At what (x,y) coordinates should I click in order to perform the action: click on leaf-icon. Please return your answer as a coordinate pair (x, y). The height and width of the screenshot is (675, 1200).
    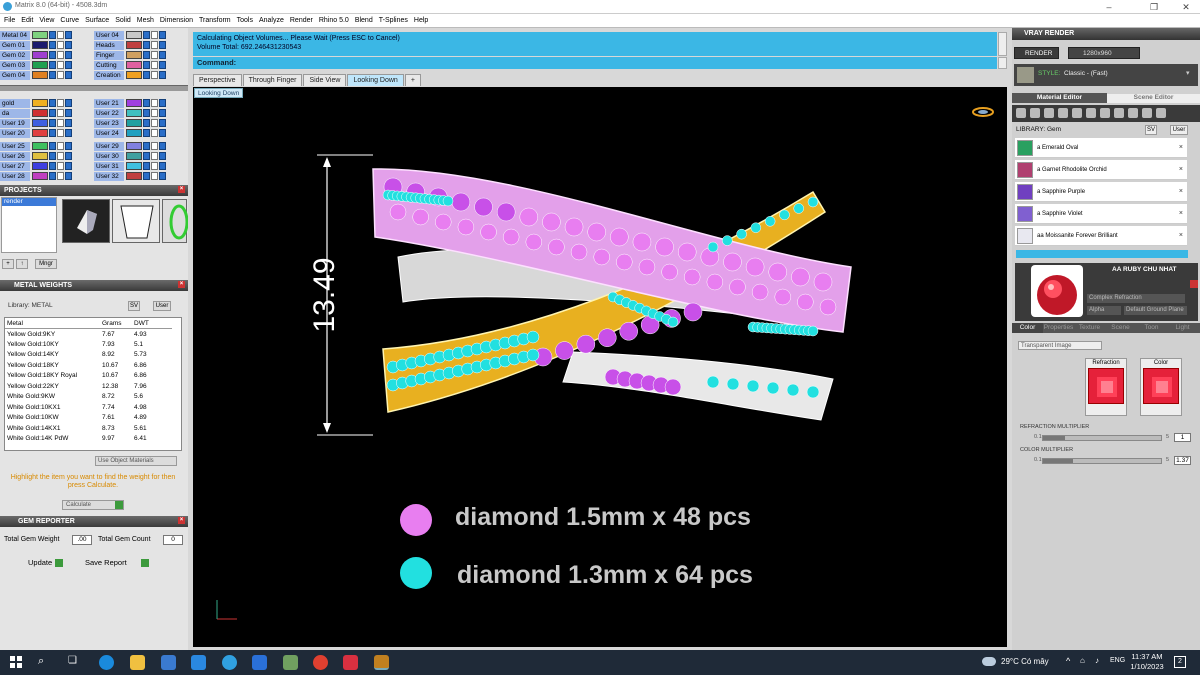
    Looking at the image, I should click on (1147, 113).